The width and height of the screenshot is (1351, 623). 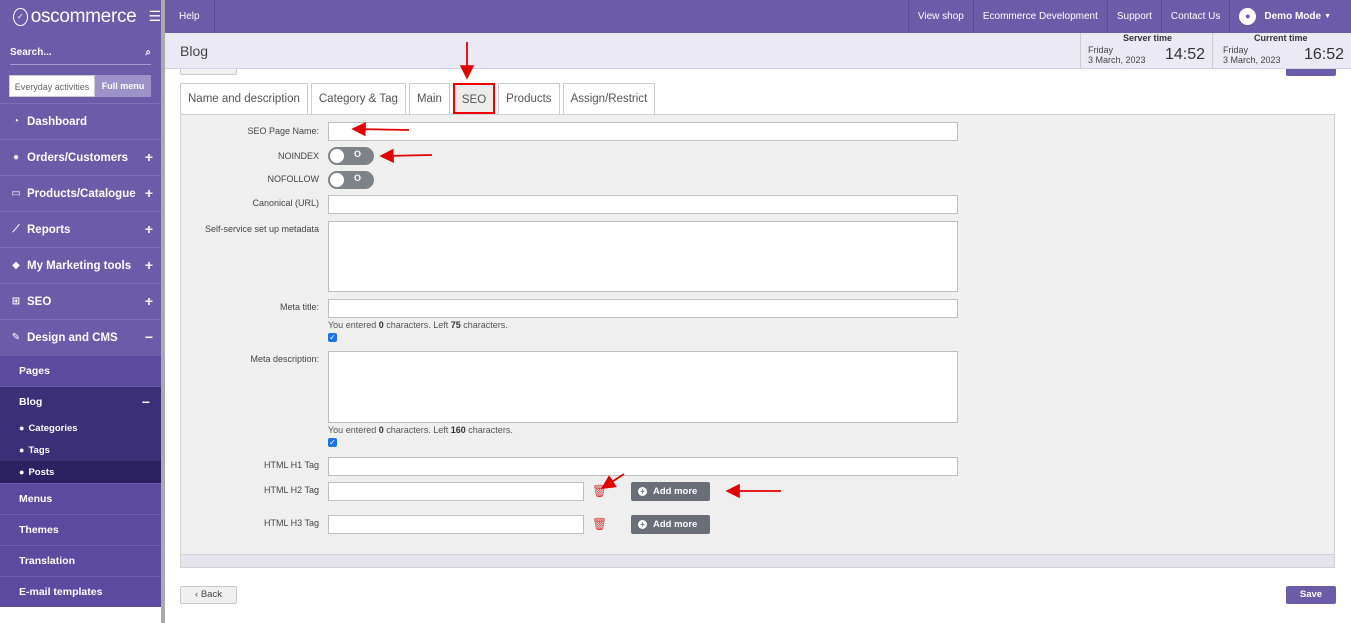 What do you see at coordinates (429, 98) in the screenshot?
I see `tab-main: Main` at bounding box center [429, 98].